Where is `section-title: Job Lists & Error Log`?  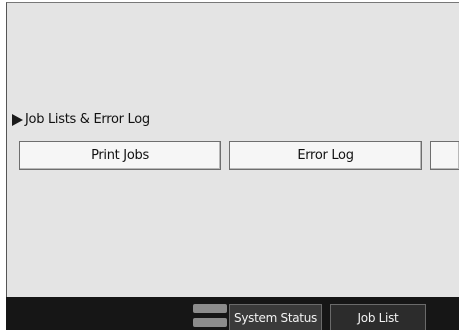 section-title: Job Lists & Error Log is located at coordinates (87, 119).